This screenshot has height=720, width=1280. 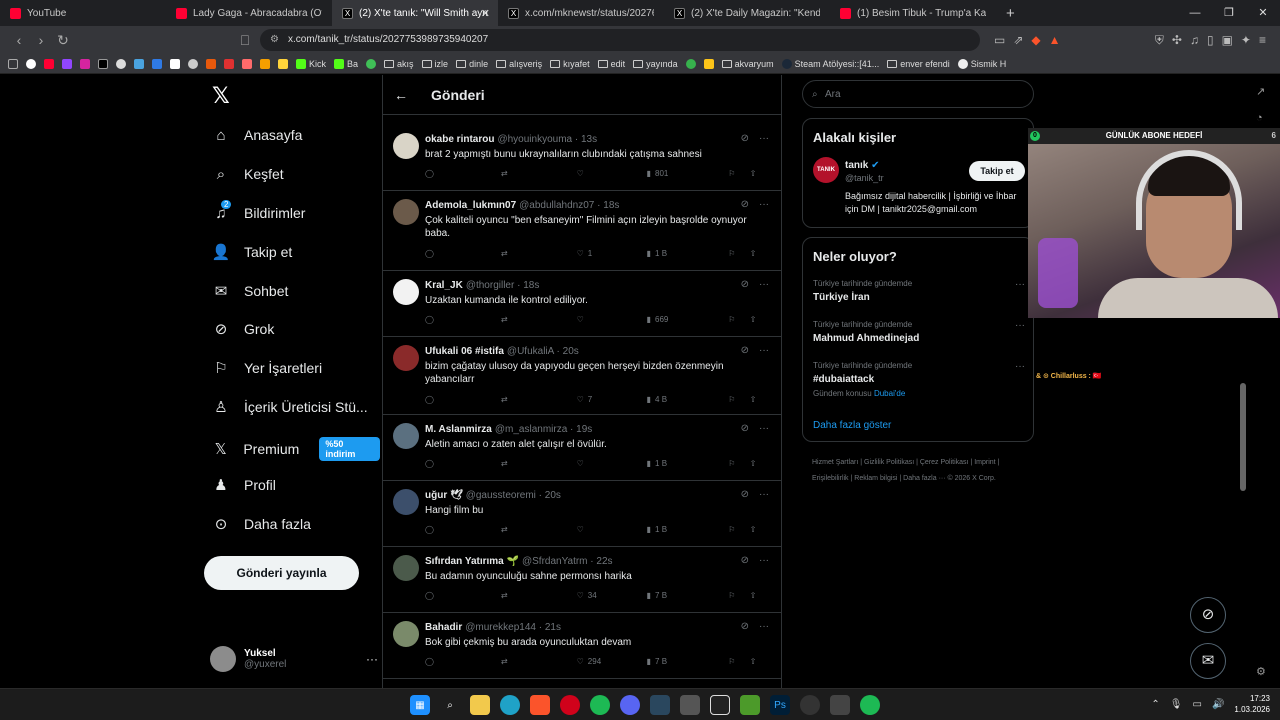 What do you see at coordinates (49, 63) in the screenshot?
I see `youtube-icon` at bounding box center [49, 63].